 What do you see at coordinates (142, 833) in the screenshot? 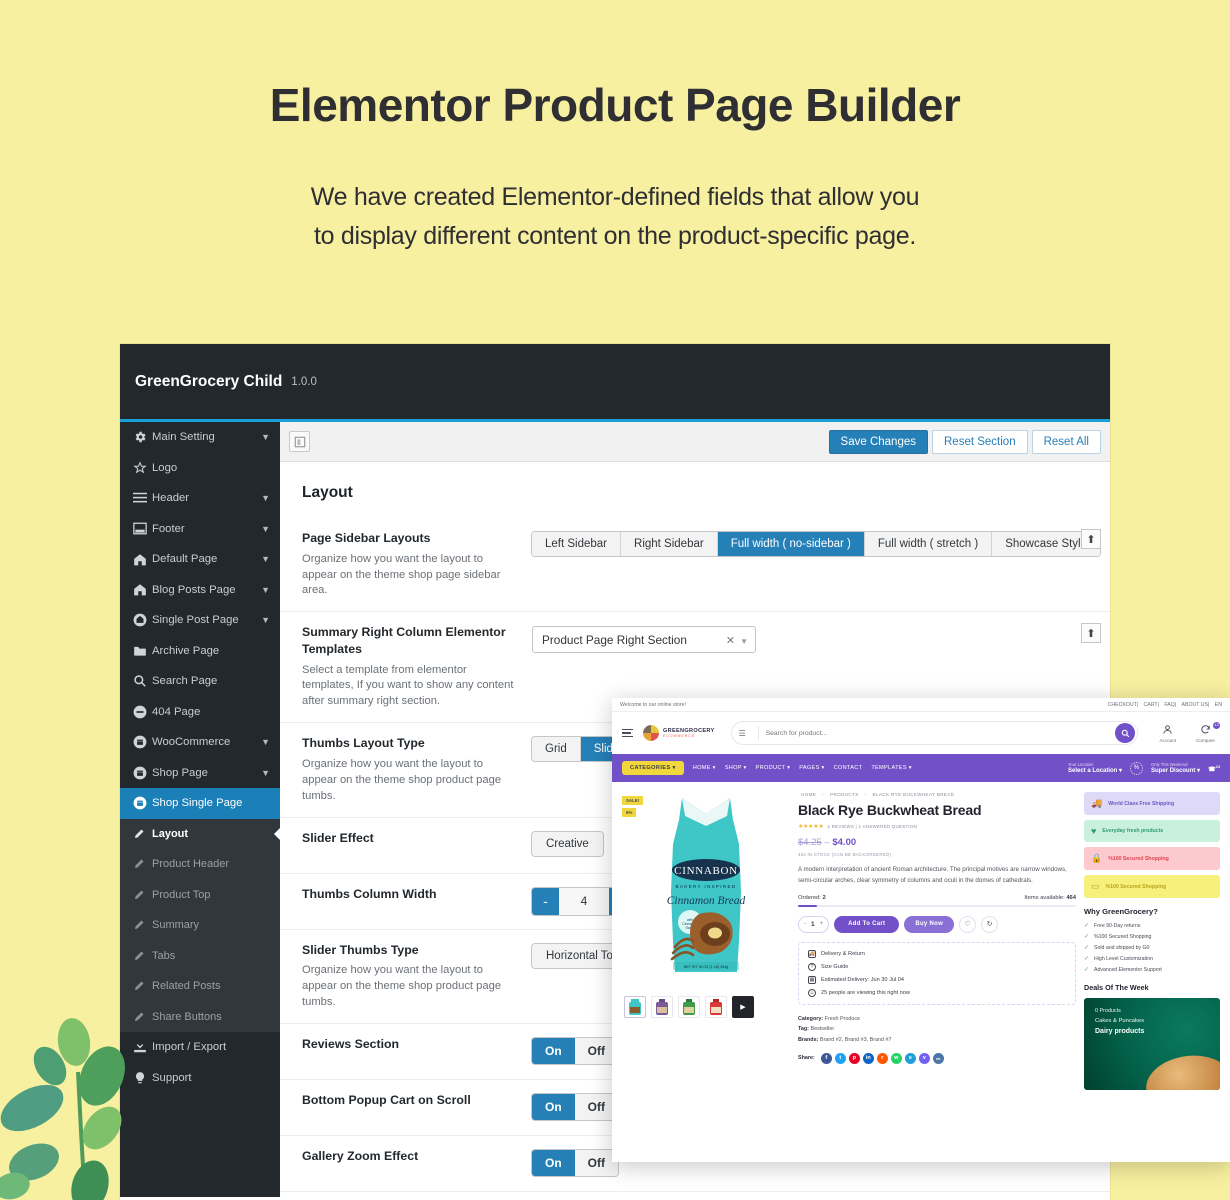
I see `pencil-icon` at bounding box center [142, 833].